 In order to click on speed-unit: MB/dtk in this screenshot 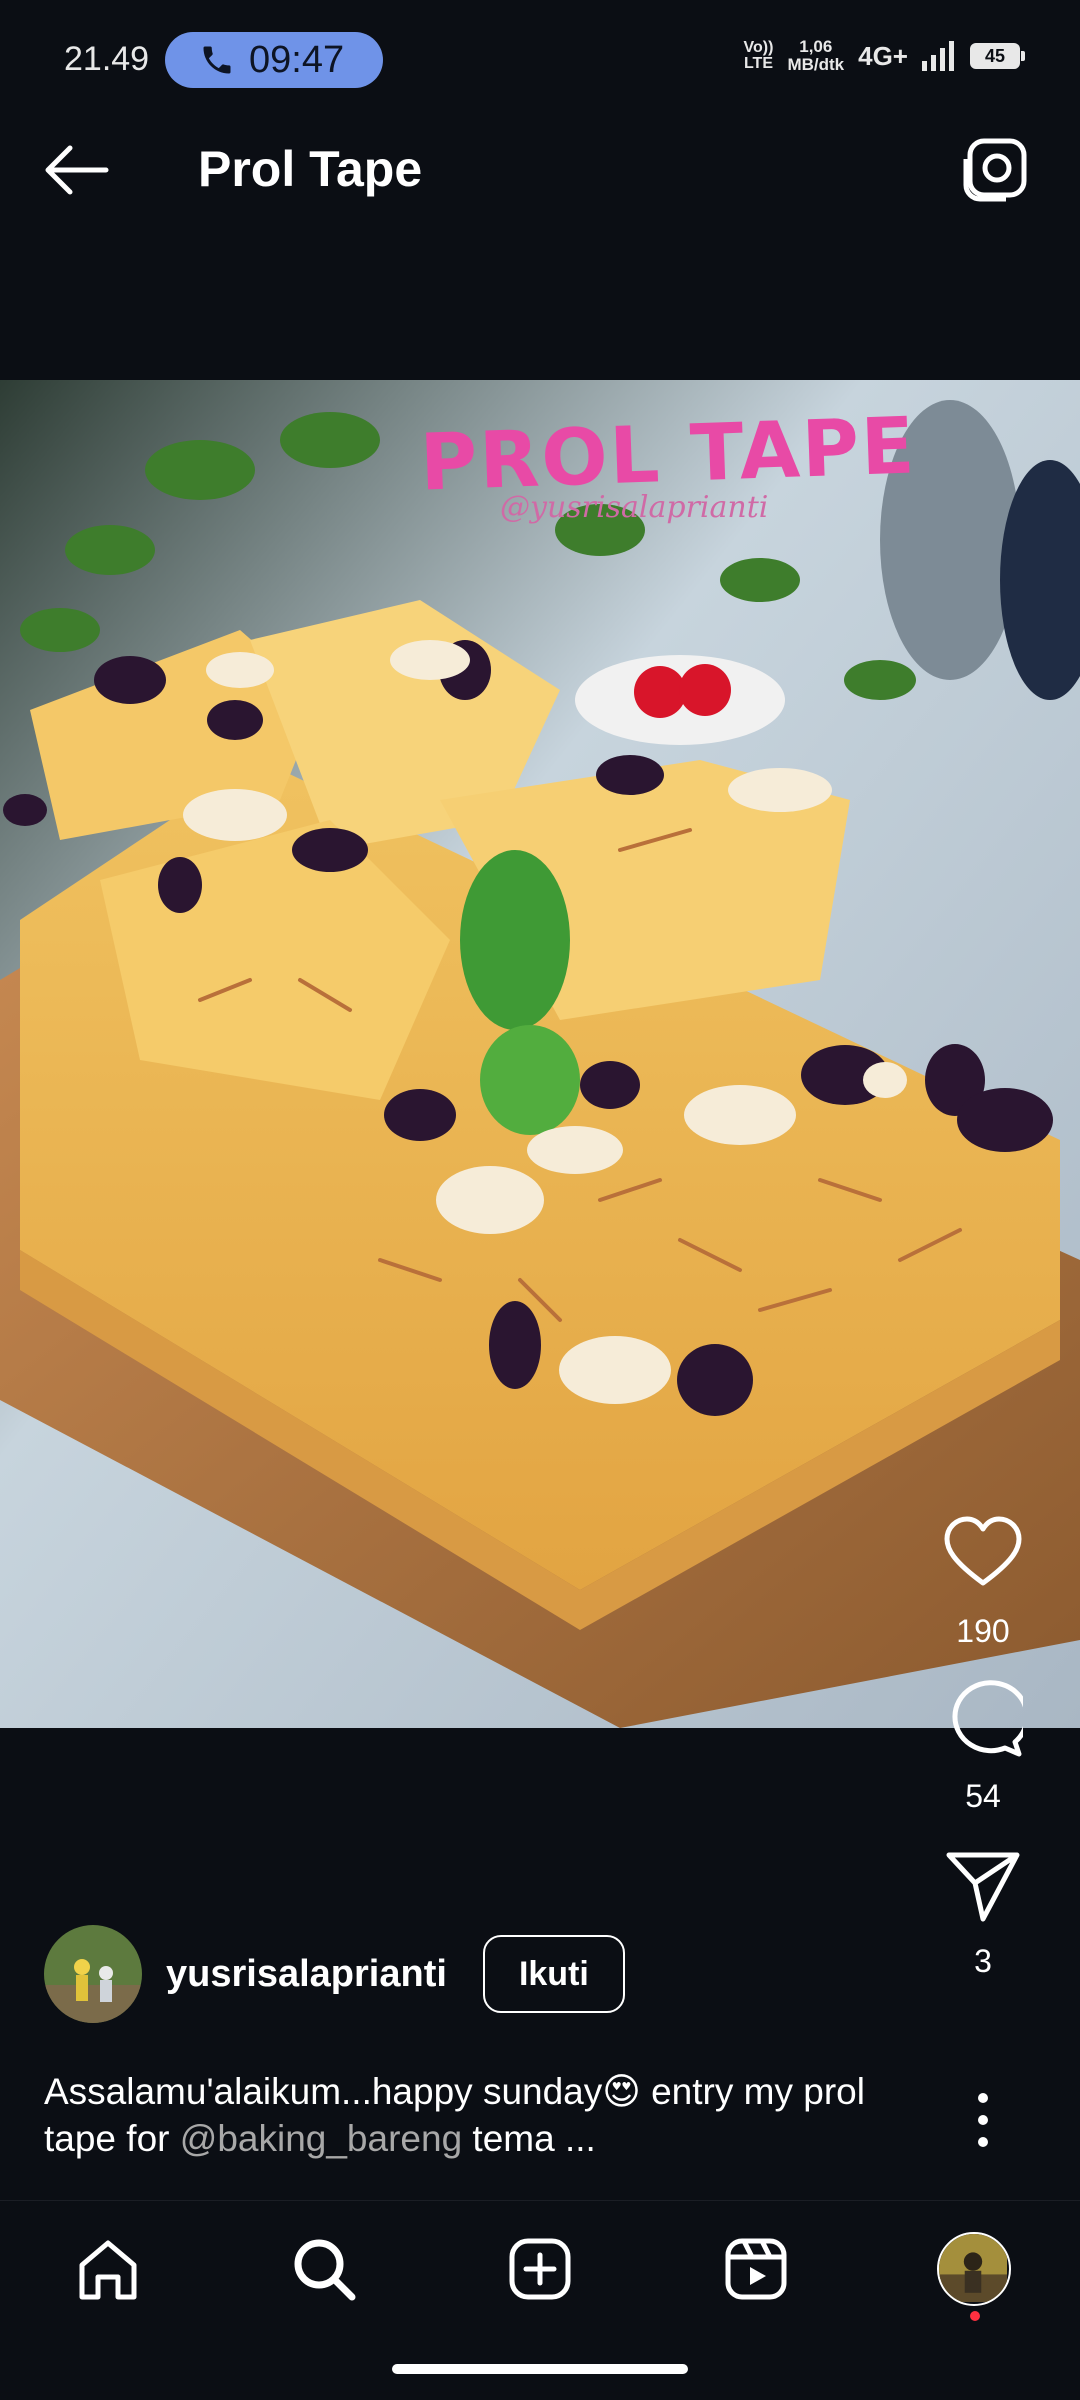, I will do `click(816, 64)`.